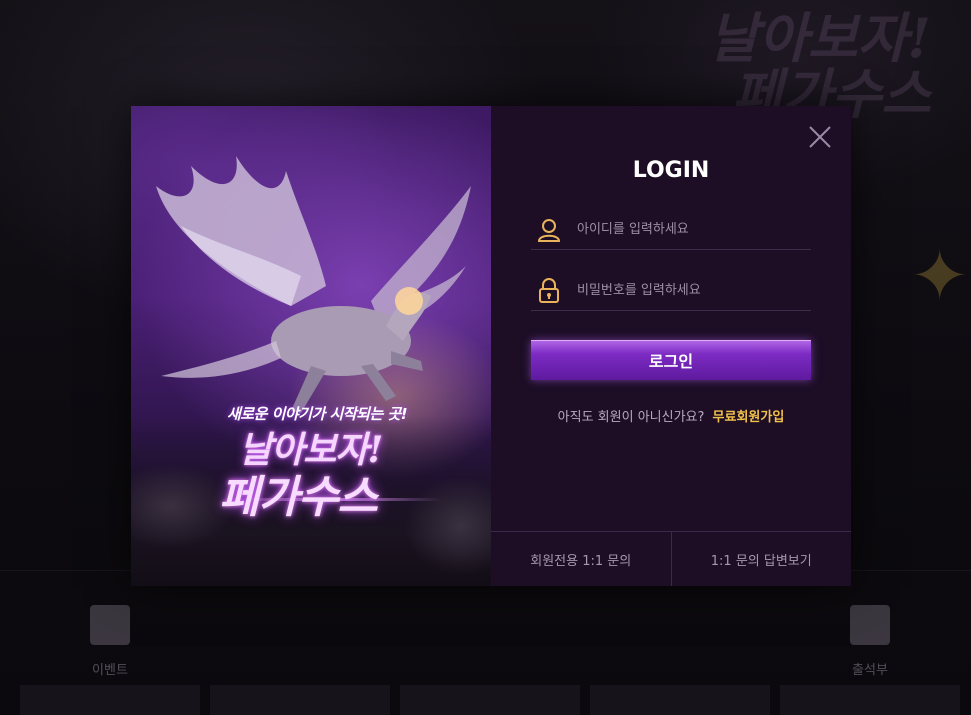 This screenshot has width=971, height=715. I want to click on gift-icon, so click(110, 625).